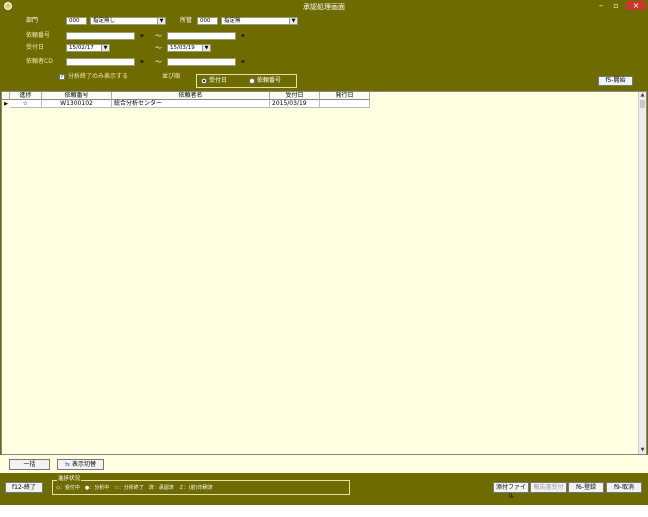 The height and width of the screenshot is (517, 648). I want to click on cell-uketsuke: 2015/03/19, so click(295, 104).